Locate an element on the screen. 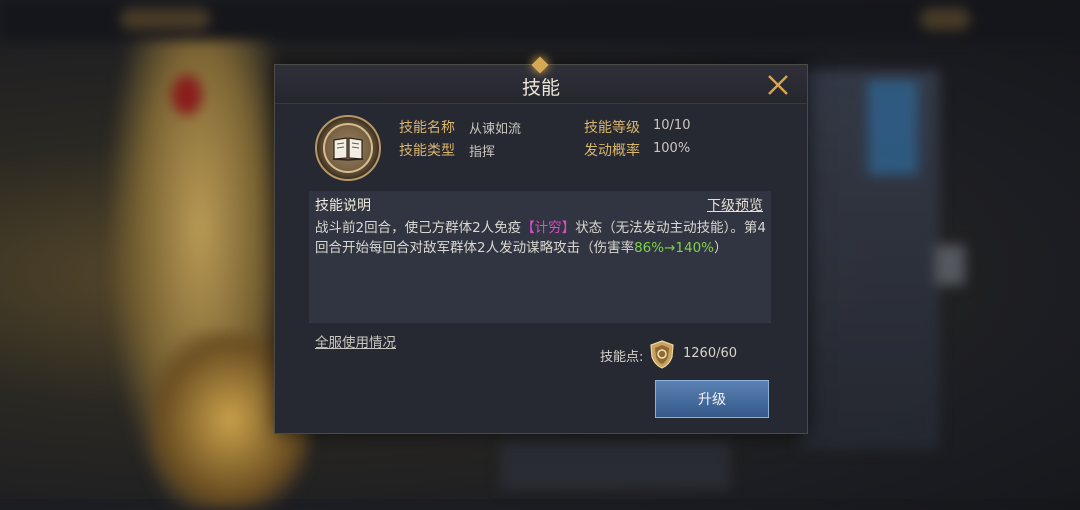 The image size is (1080, 510). skill-type-label: 技能类型 is located at coordinates (427, 151).